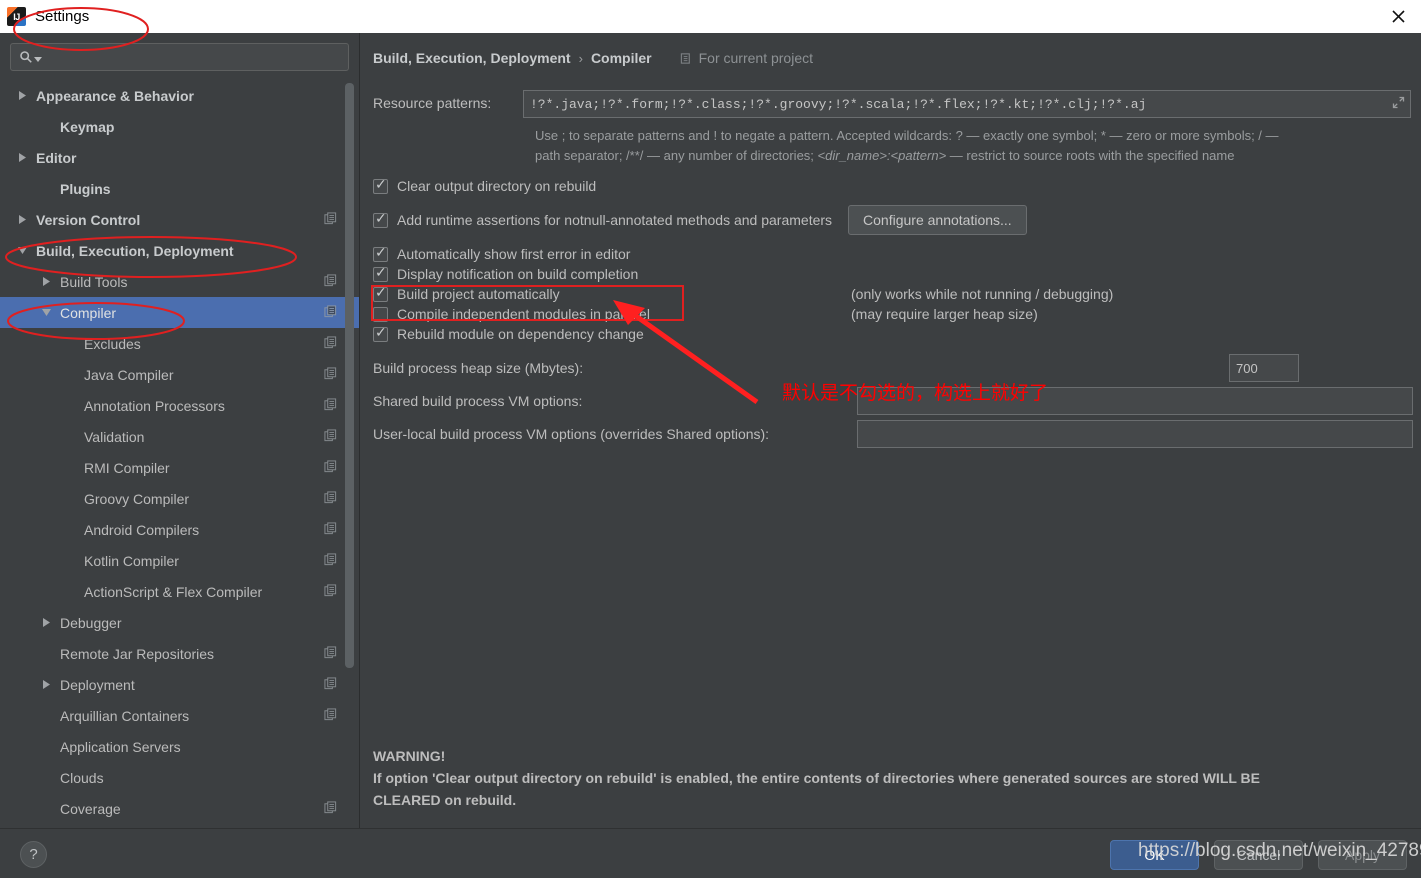 This screenshot has height=878, width=1421. Describe the element at coordinates (1154, 855) in the screenshot. I see `ok-button: OK` at that location.